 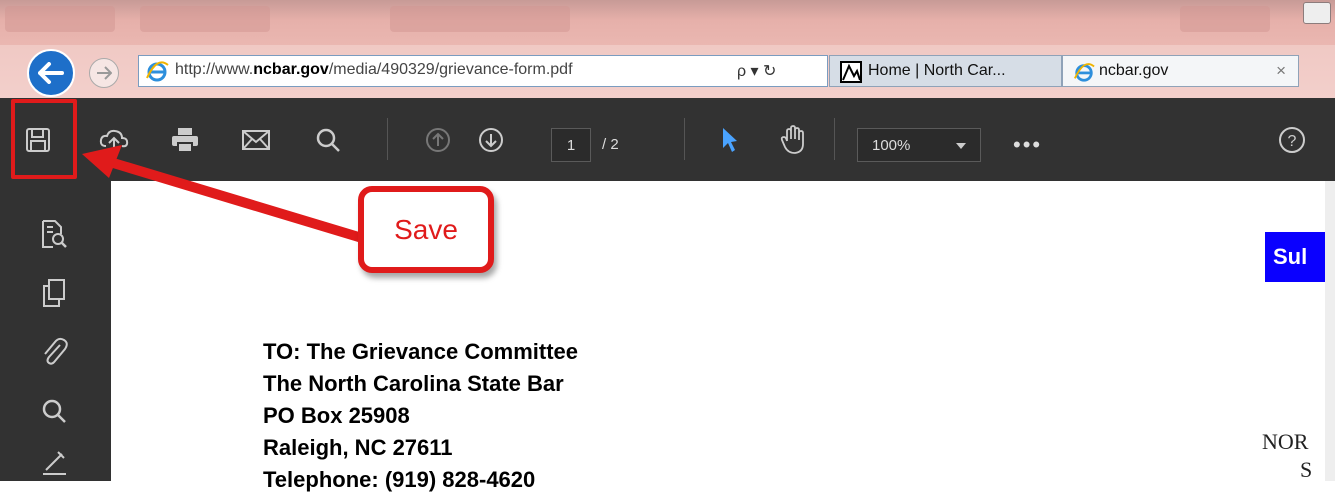 I want to click on arrow-left-icon, so click(x=51, y=73).